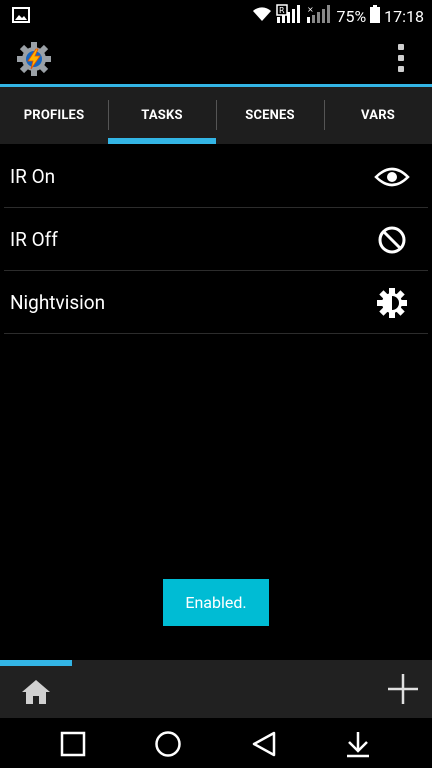  What do you see at coordinates (33, 176) in the screenshot?
I see `task-label: IR On` at bounding box center [33, 176].